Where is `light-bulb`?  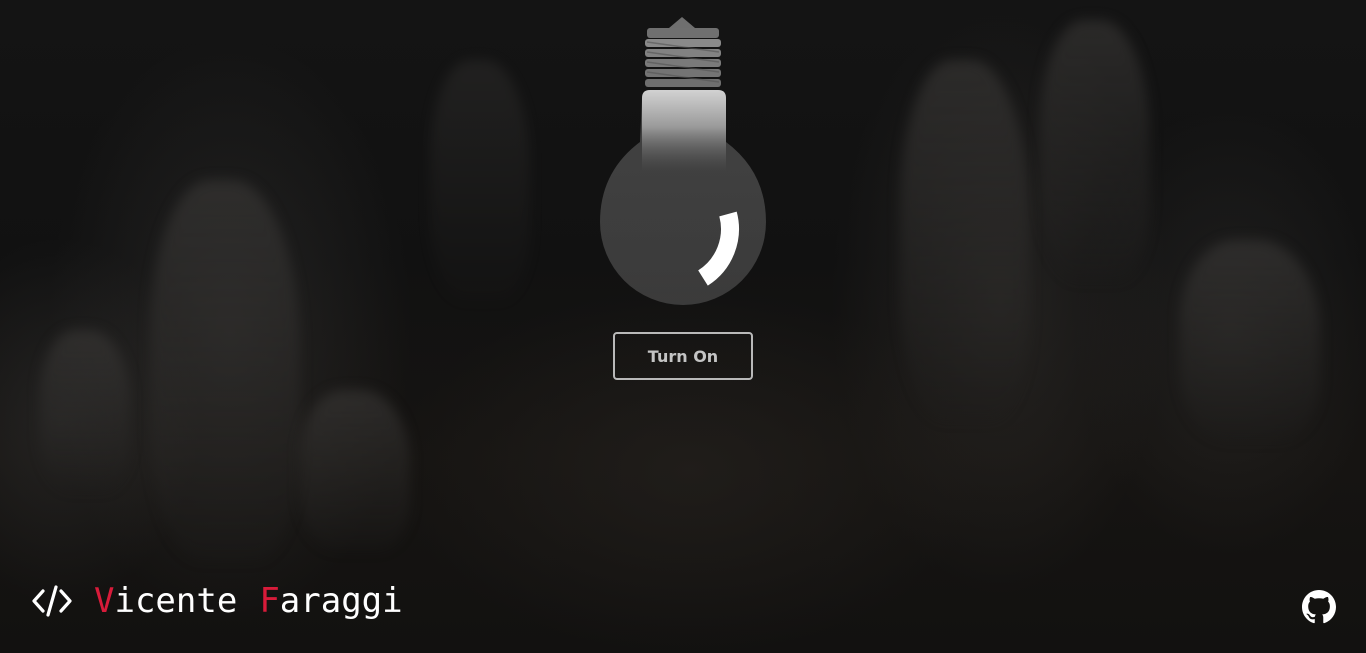
light-bulb is located at coordinates (683, 162).